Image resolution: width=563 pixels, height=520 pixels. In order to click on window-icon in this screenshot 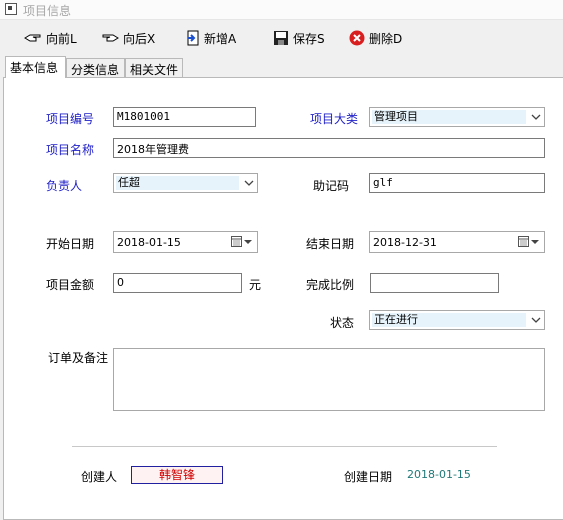, I will do `click(11, 9)`.